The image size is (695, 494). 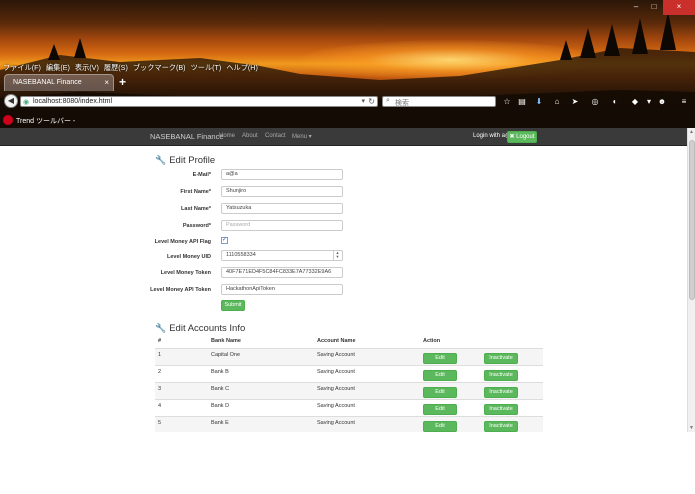 What do you see at coordinates (692, 220) in the screenshot?
I see `scroll-thumb` at bounding box center [692, 220].